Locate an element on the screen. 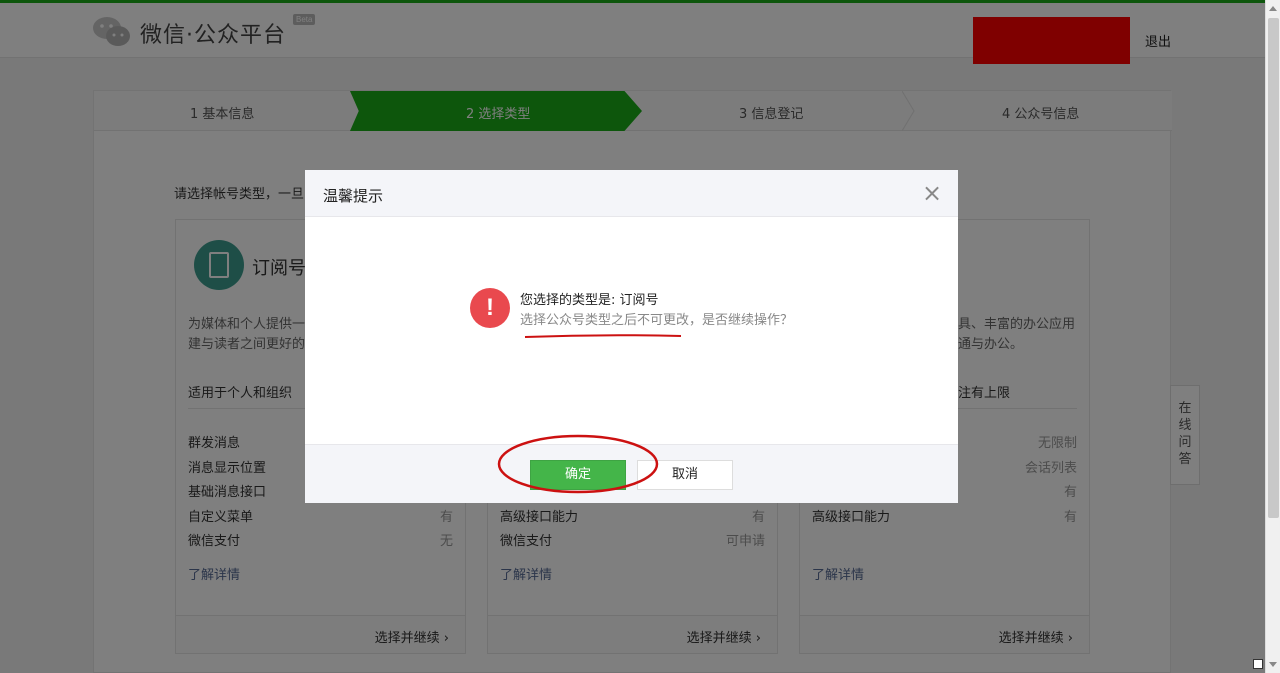 This screenshot has width=1280, height=673. scroll-down-arrow-icon is located at coordinates (1273, 664).